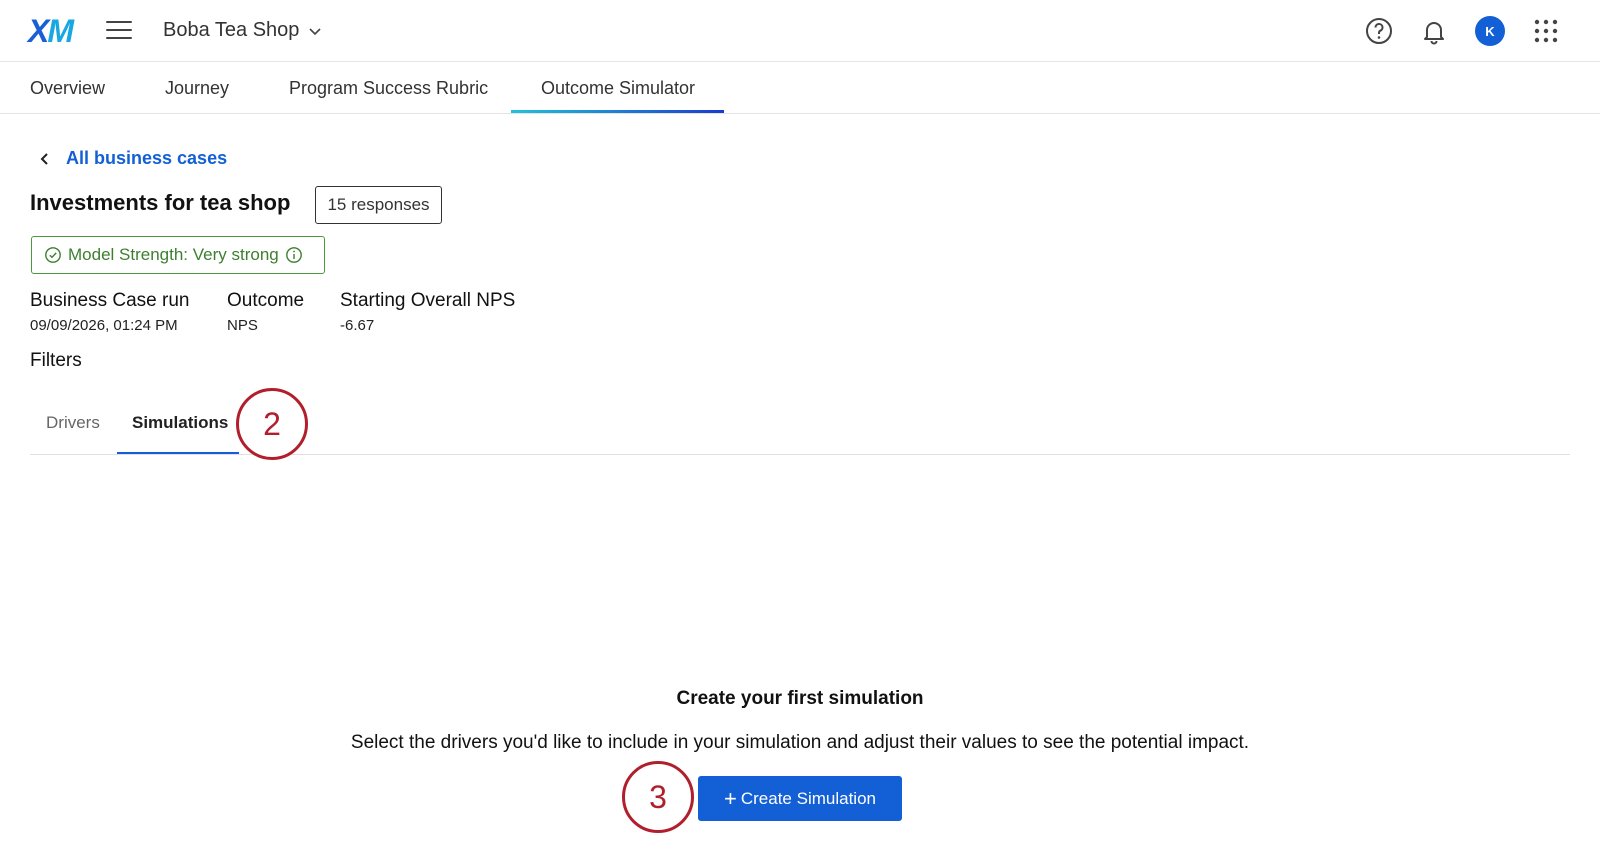  What do you see at coordinates (44, 158) in the screenshot?
I see `chevron-left-icon` at bounding box center [44, 158].